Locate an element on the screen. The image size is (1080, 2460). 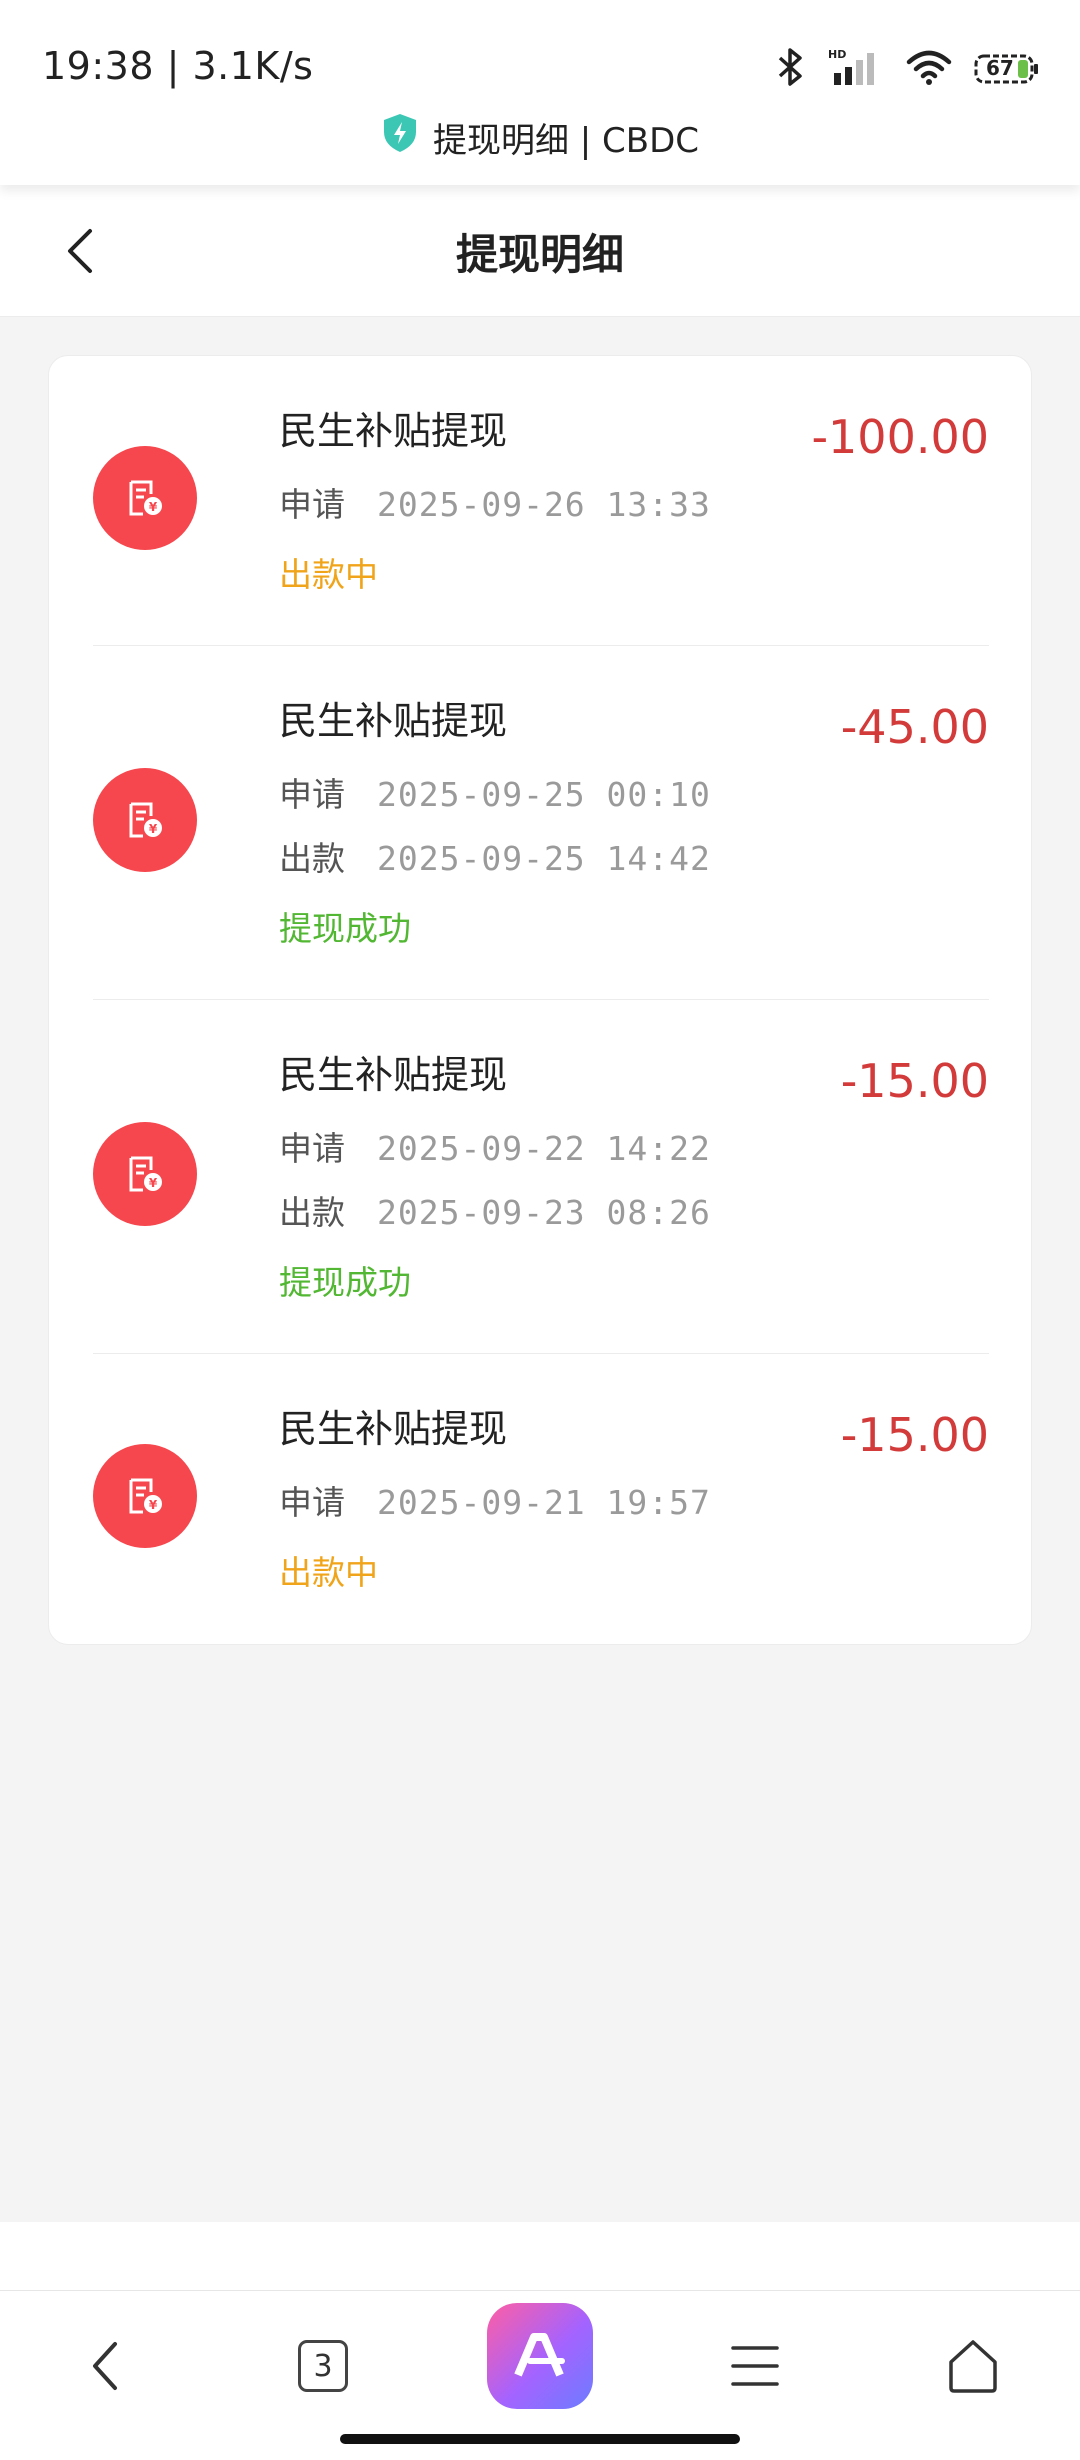
payout-time-row: 出款 2025-09-25 14:42 is located at coordinates (495, 856).